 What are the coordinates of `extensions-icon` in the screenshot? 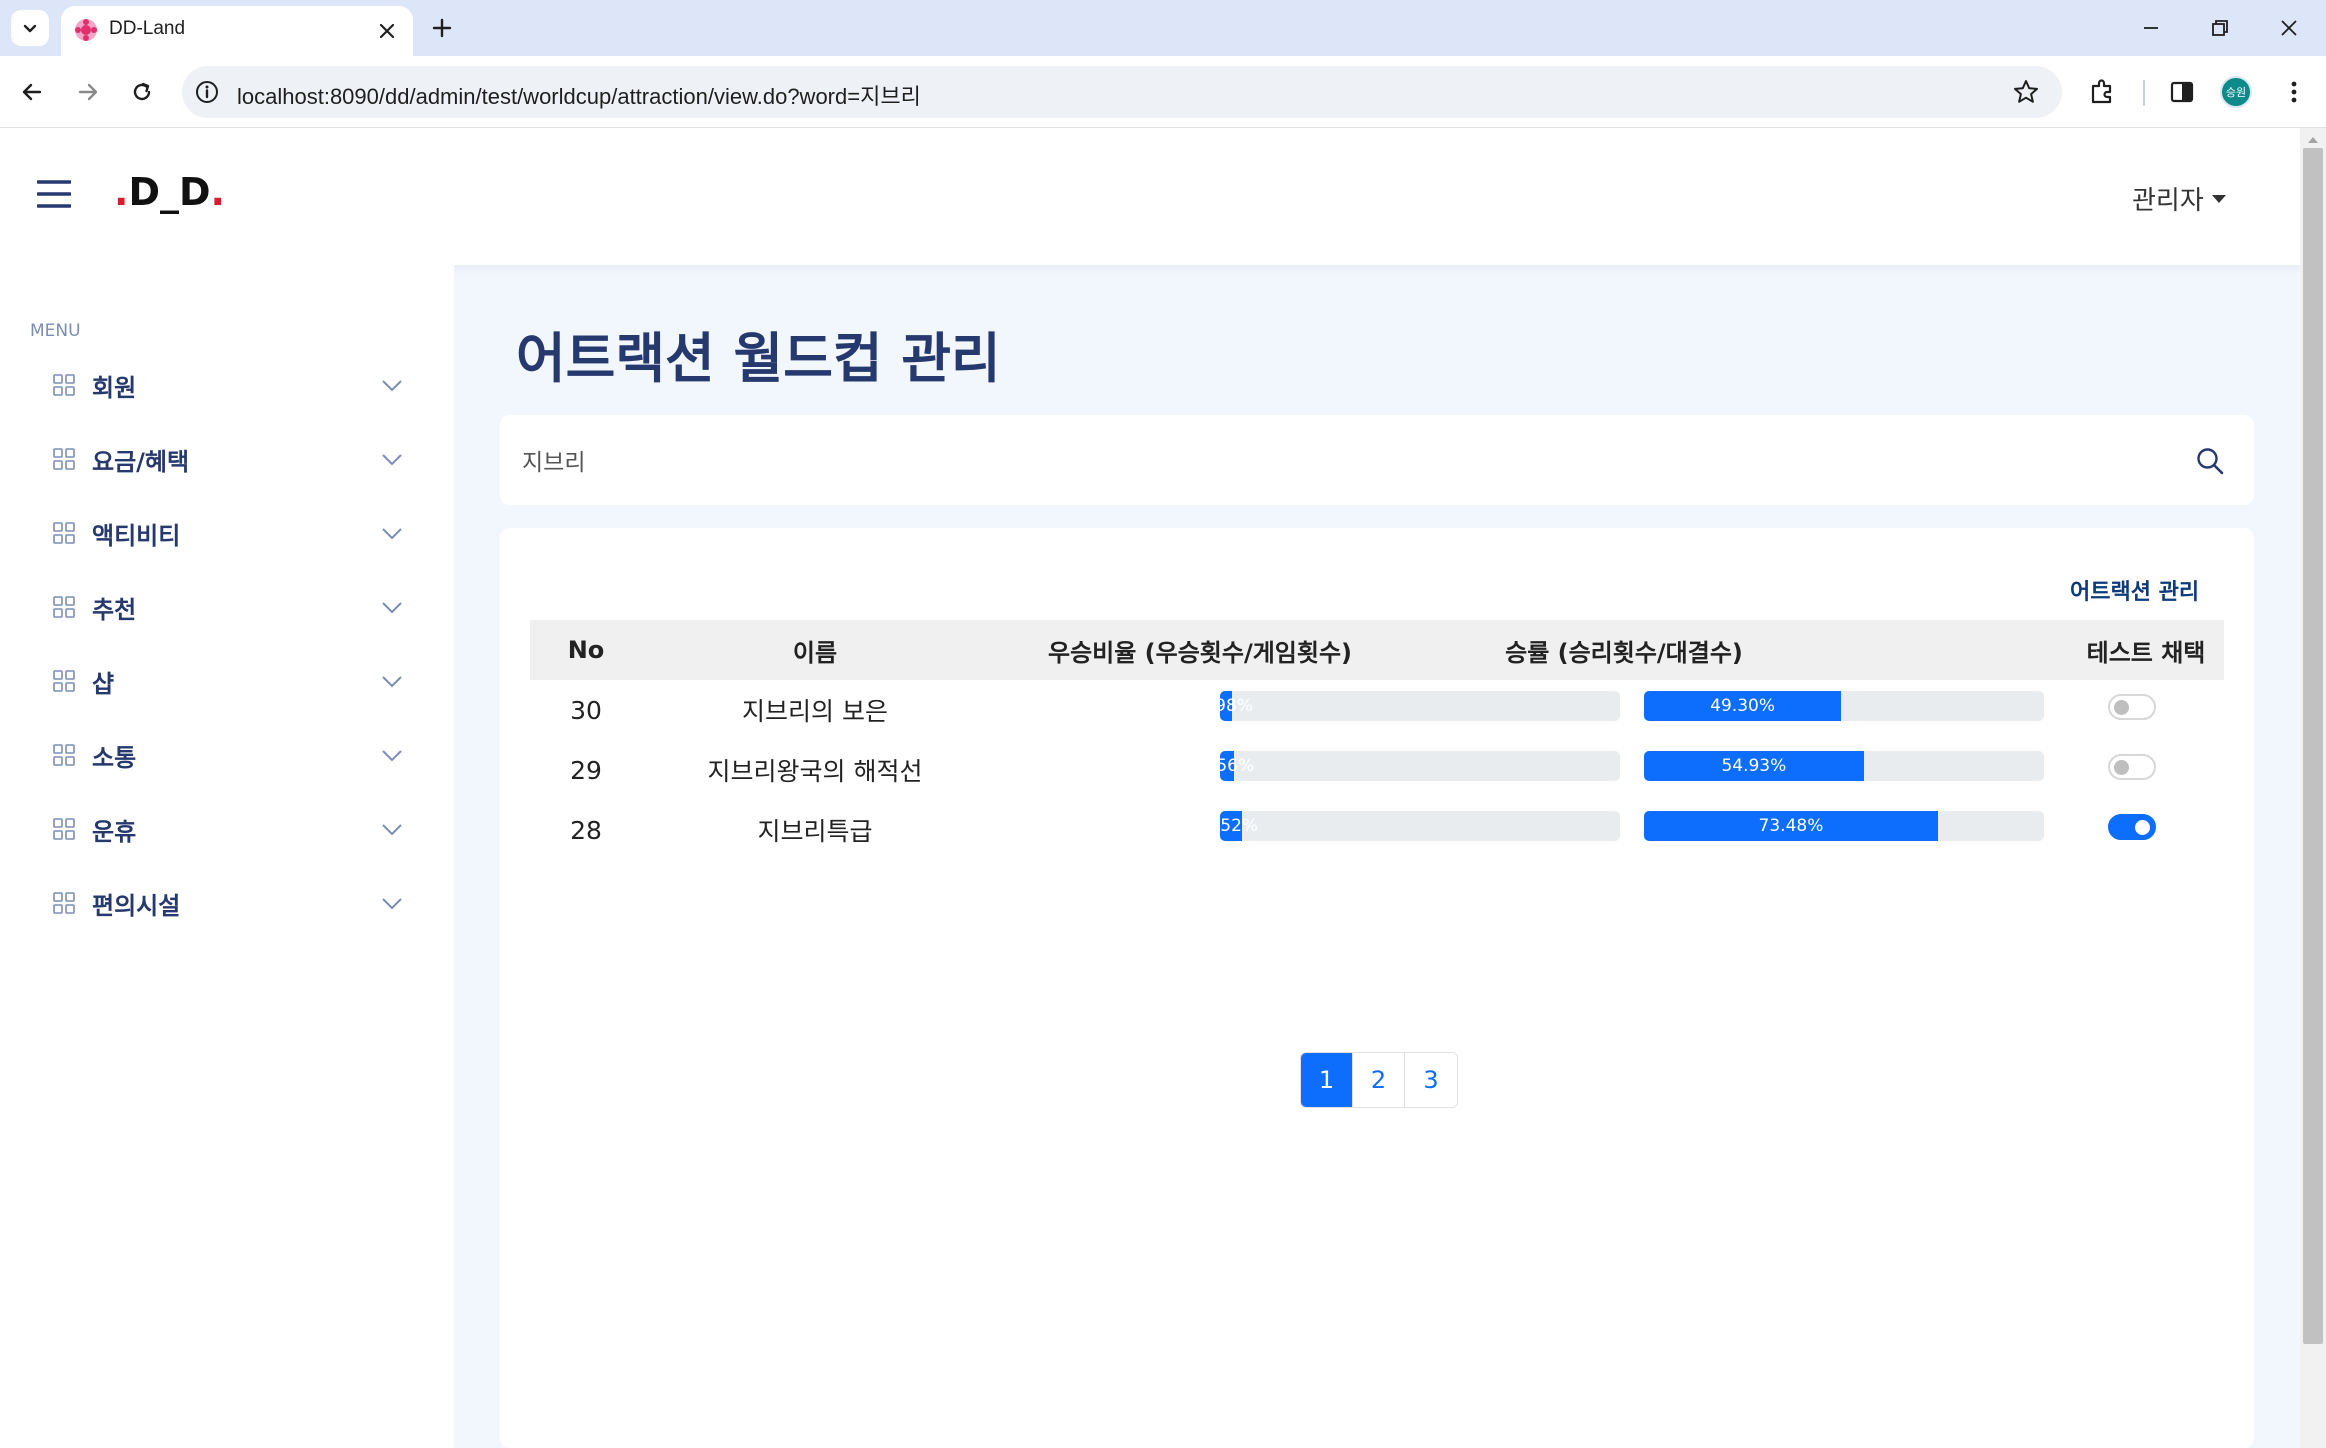 It's located at (2102, 92).